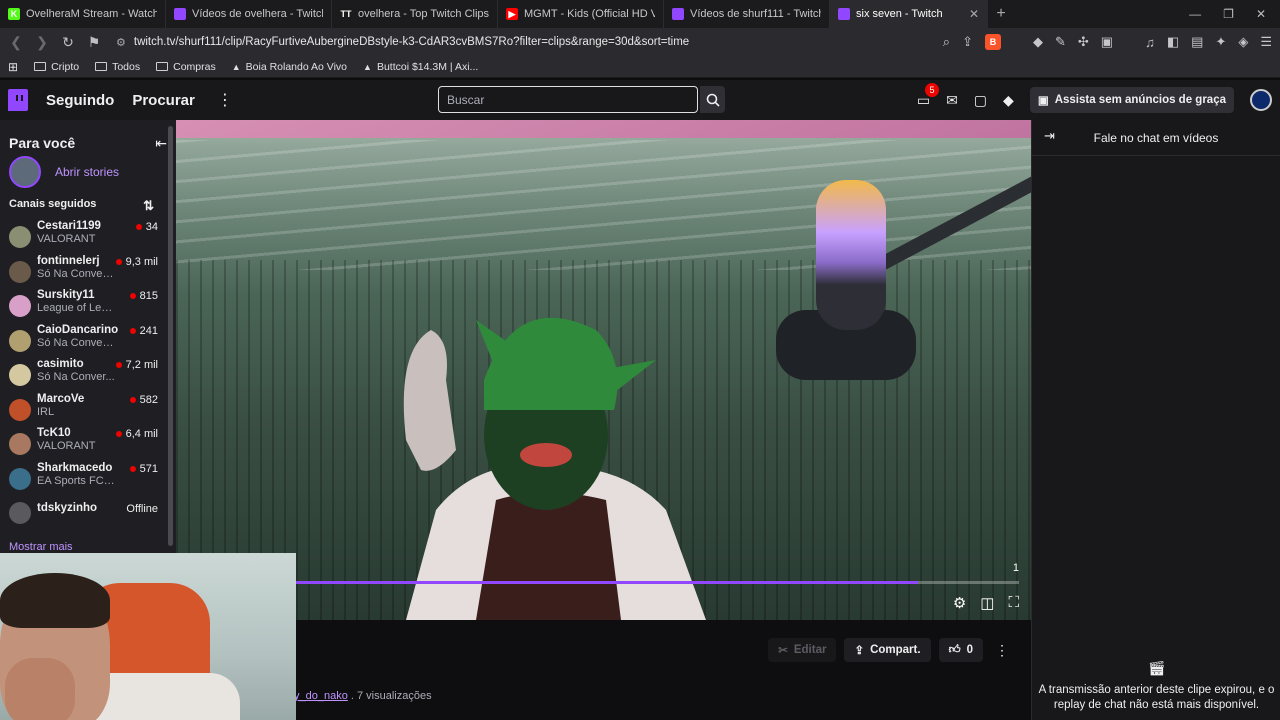 This screenshot has width=1280, height=720. What do you see at coordinates (367, 66) in the screenshot?
I see `site-icon: ▲` at bounding box center [367, 66].